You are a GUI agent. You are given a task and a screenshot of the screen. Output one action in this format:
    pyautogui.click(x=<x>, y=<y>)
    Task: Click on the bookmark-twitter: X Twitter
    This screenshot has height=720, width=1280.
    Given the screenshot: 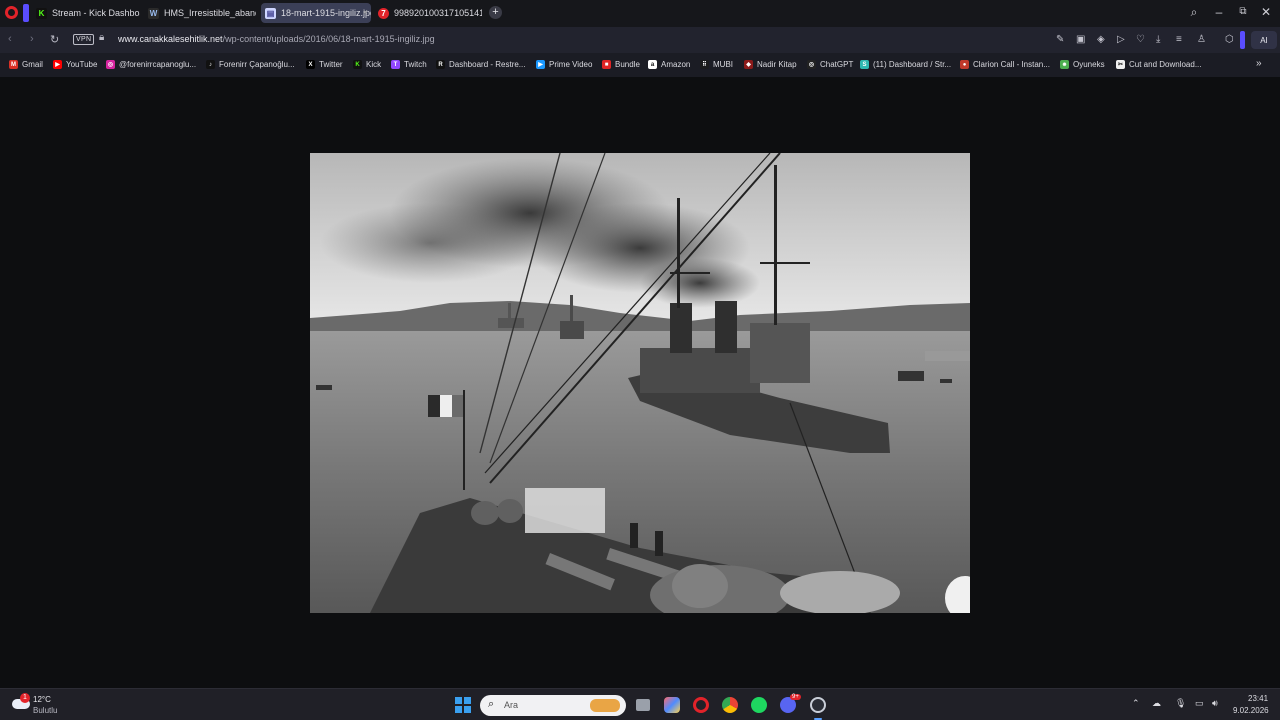 What is the action you would take?
    pyautogui.click(x=324, y=64)
    